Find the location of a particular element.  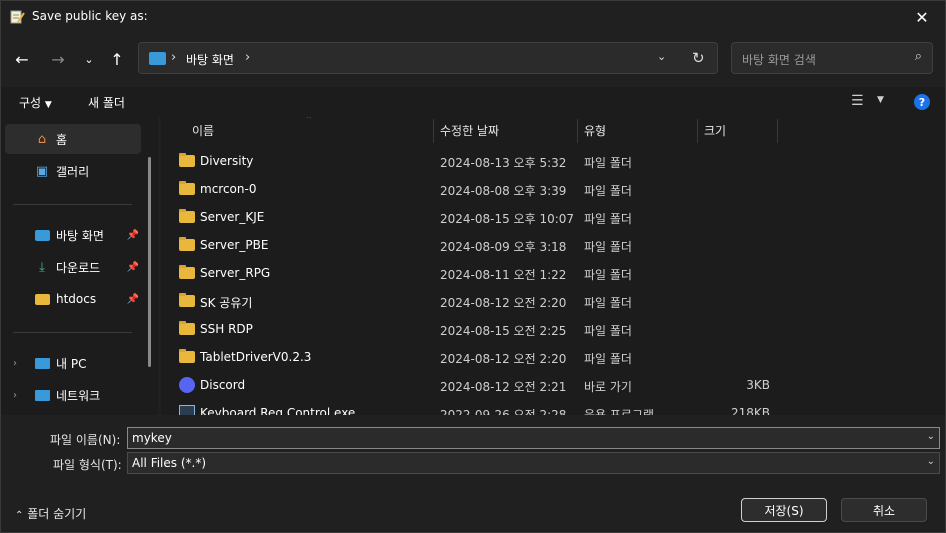

filetype-value: All Files (*.*) is located at coordinates (169, 463).